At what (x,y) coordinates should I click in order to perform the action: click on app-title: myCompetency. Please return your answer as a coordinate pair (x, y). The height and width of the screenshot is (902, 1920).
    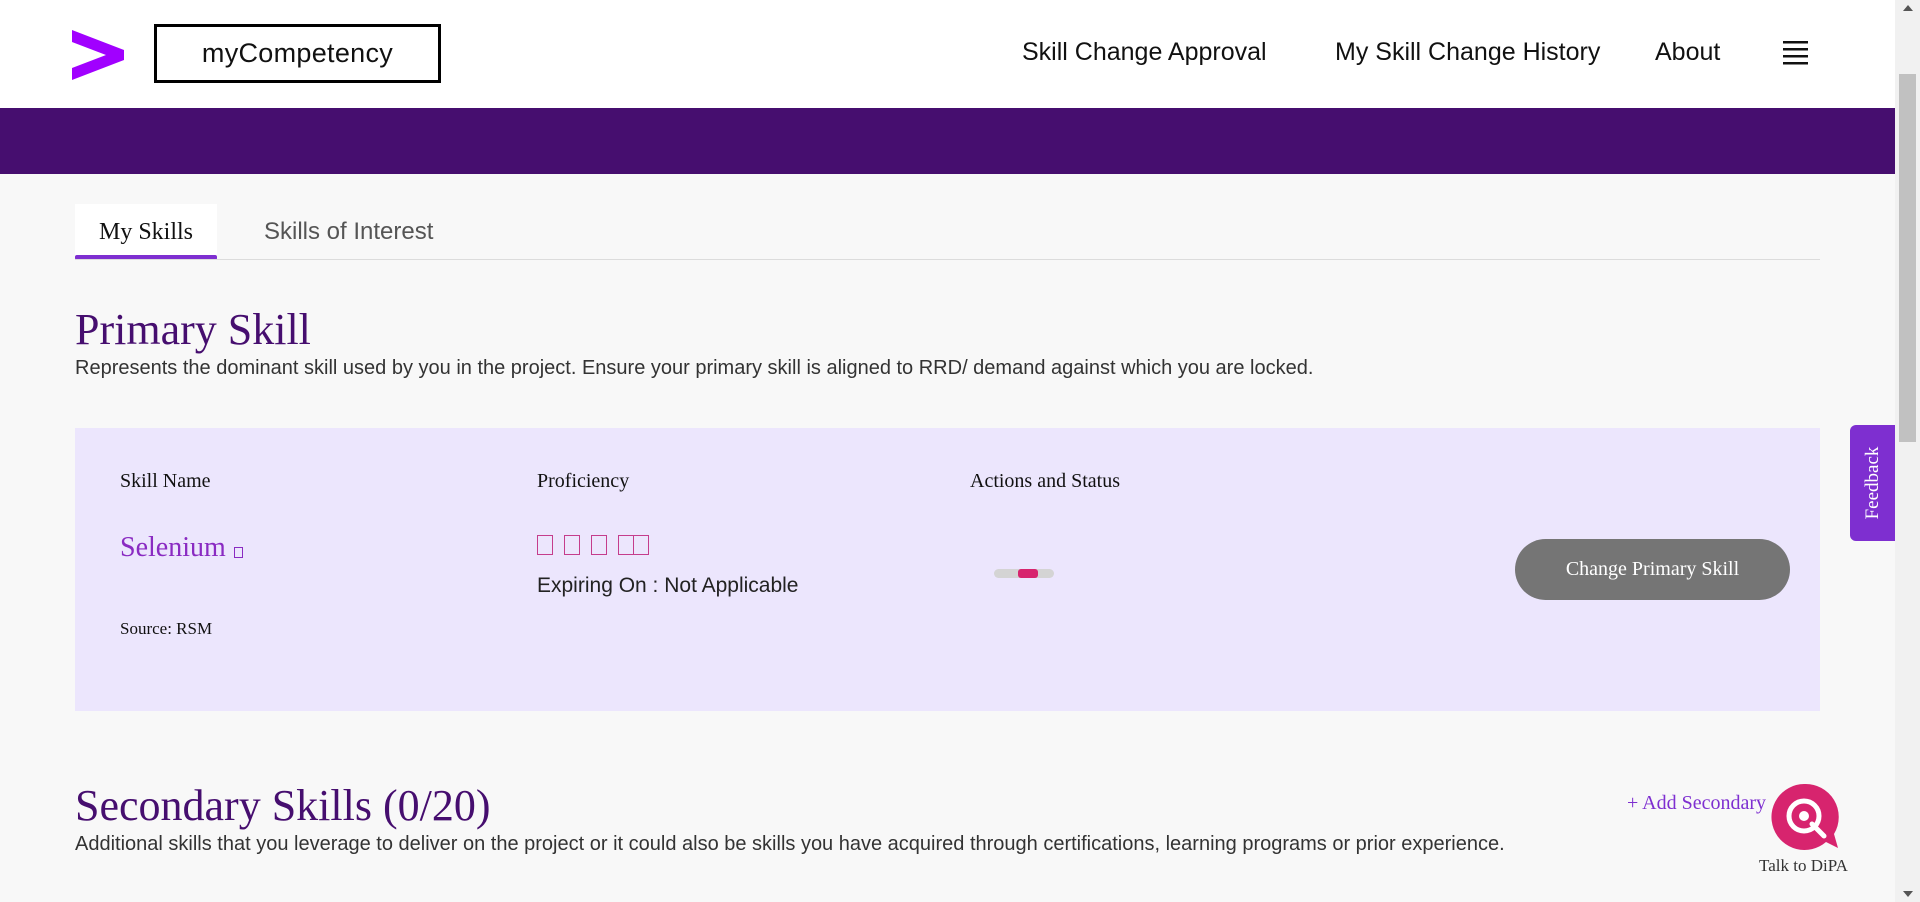
    Looking at the image, I should click on (297, 53).